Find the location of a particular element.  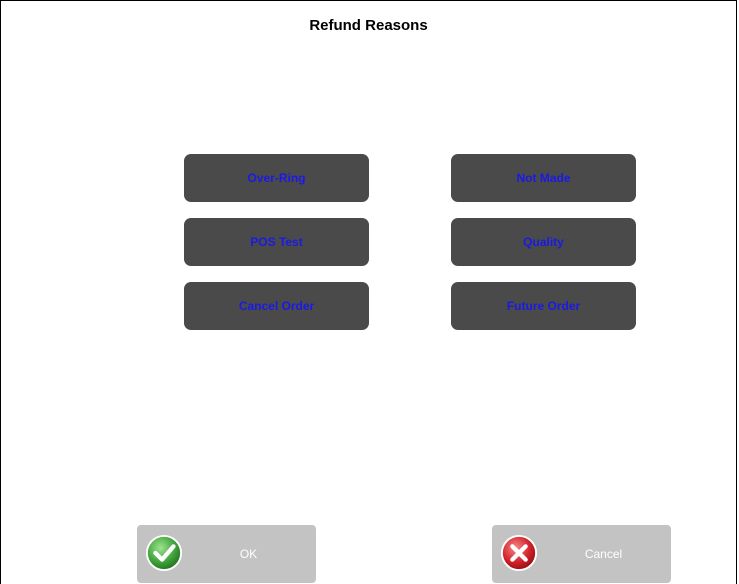

reason-quality-button: Quality is located at coordinates (543, 242).